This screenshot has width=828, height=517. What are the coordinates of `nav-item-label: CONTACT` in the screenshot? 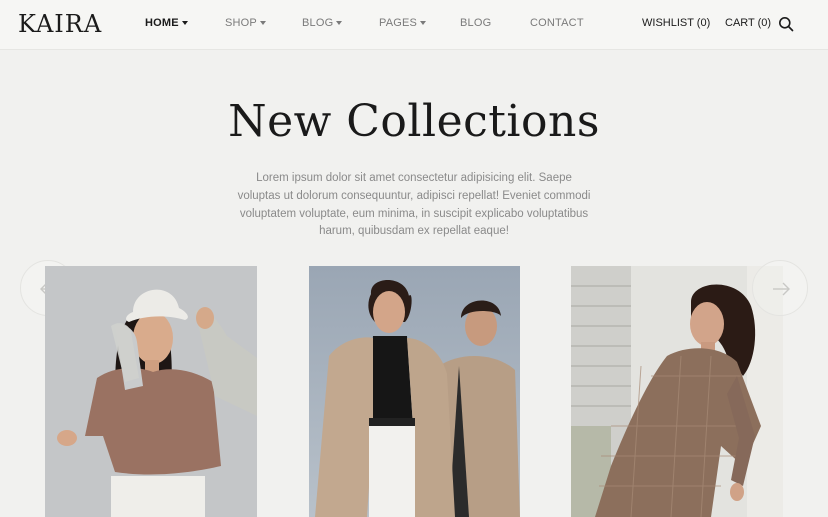 It's located at (557, 23).